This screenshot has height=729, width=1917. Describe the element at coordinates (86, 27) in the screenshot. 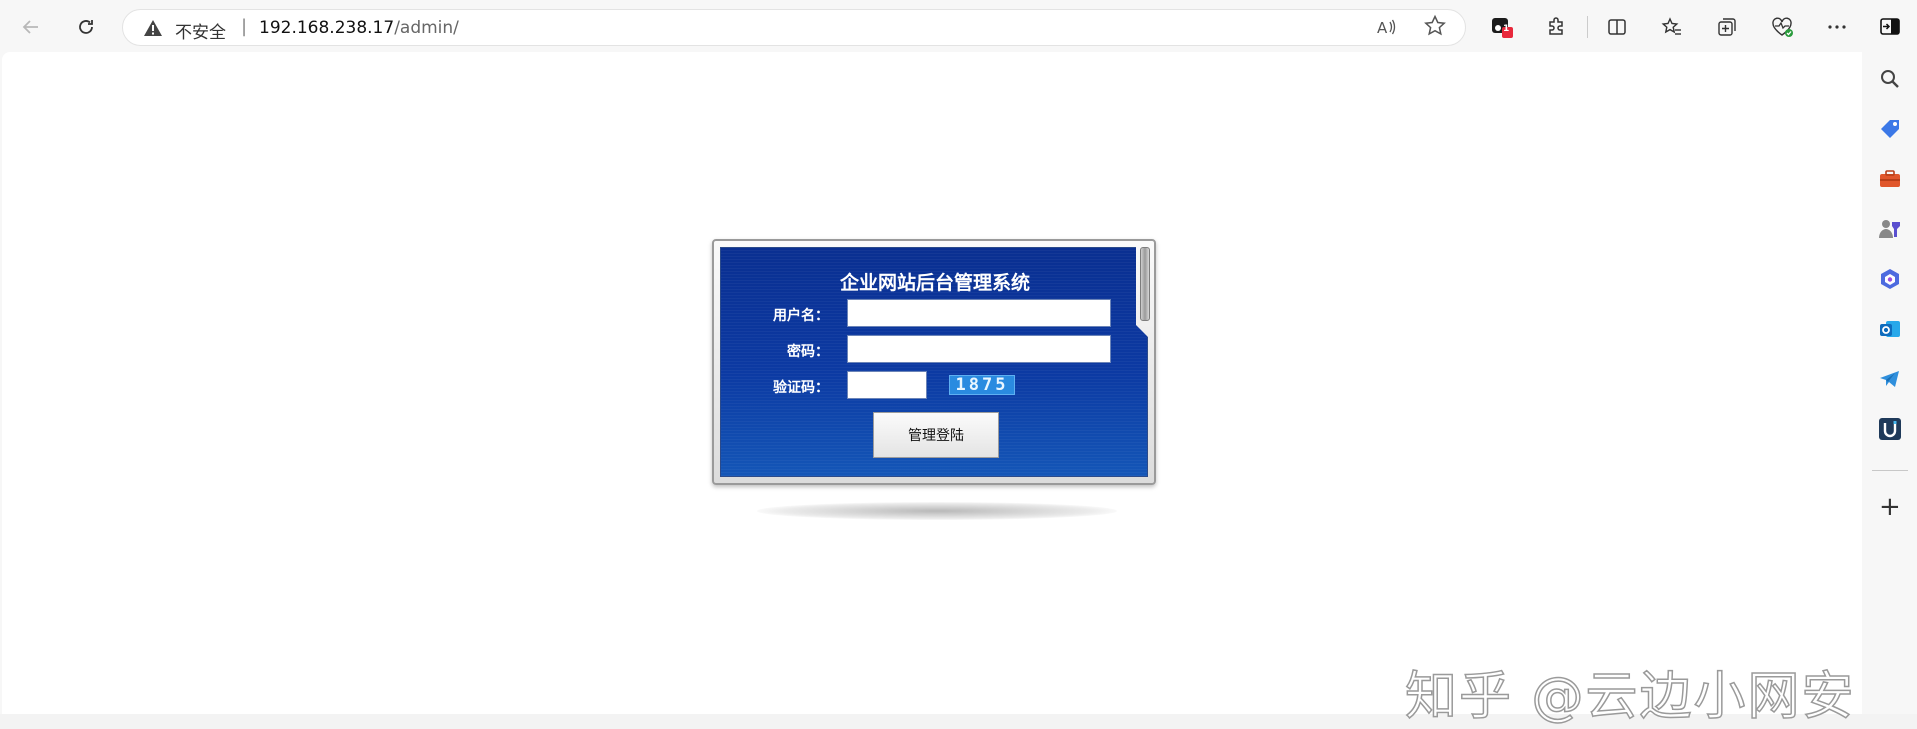

I see `refresh-icon` at that location.